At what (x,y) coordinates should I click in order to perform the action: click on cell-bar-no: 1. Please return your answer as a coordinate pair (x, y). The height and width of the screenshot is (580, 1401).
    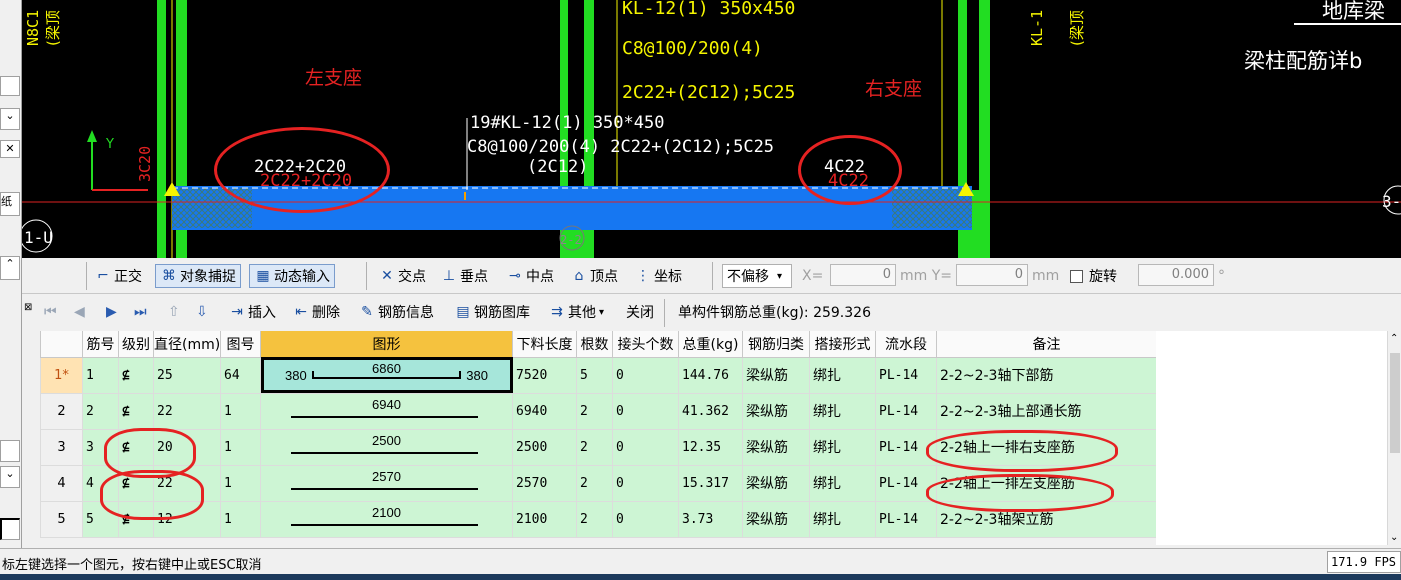
    Looking at the image, I should click on (100, 375).